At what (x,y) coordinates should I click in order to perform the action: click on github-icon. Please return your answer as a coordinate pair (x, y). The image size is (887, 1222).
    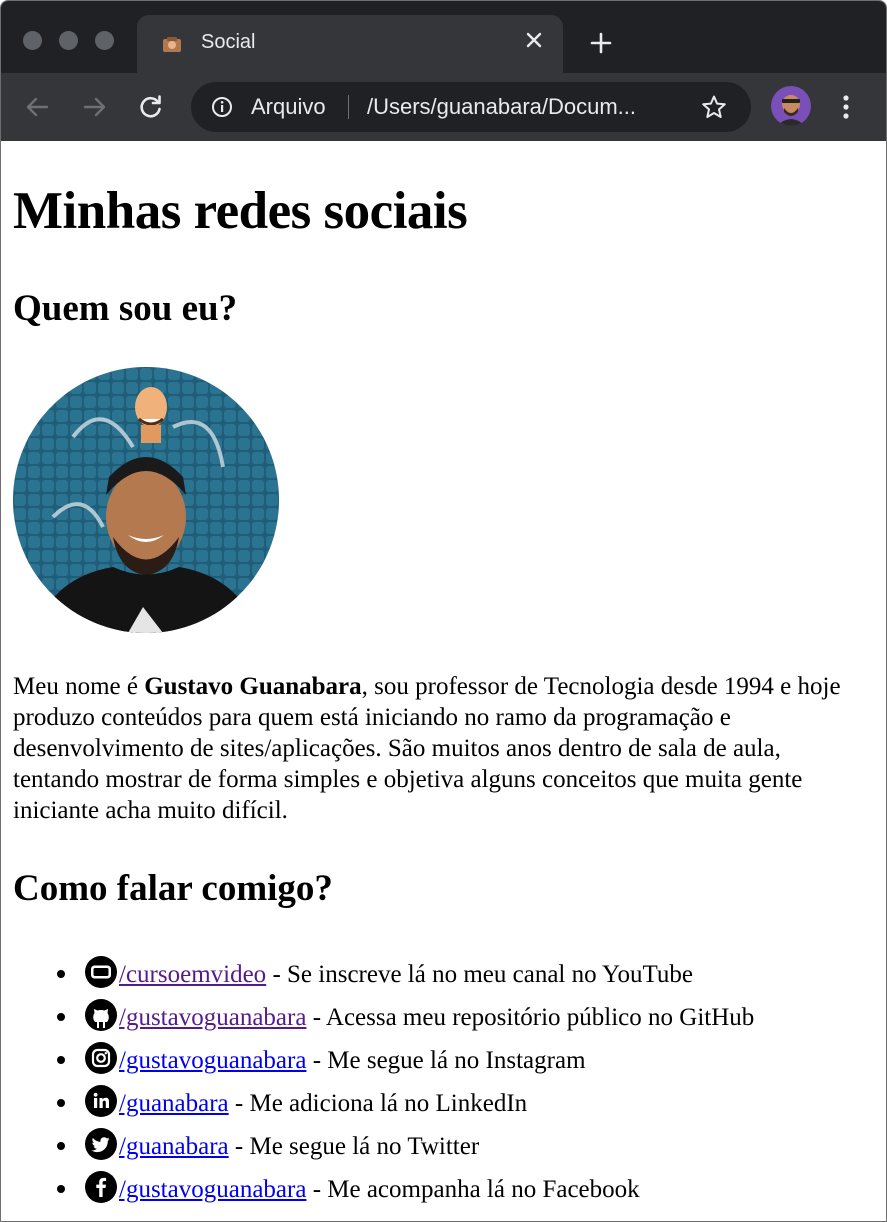
    Looking at the image, I should click on (101, 1015).